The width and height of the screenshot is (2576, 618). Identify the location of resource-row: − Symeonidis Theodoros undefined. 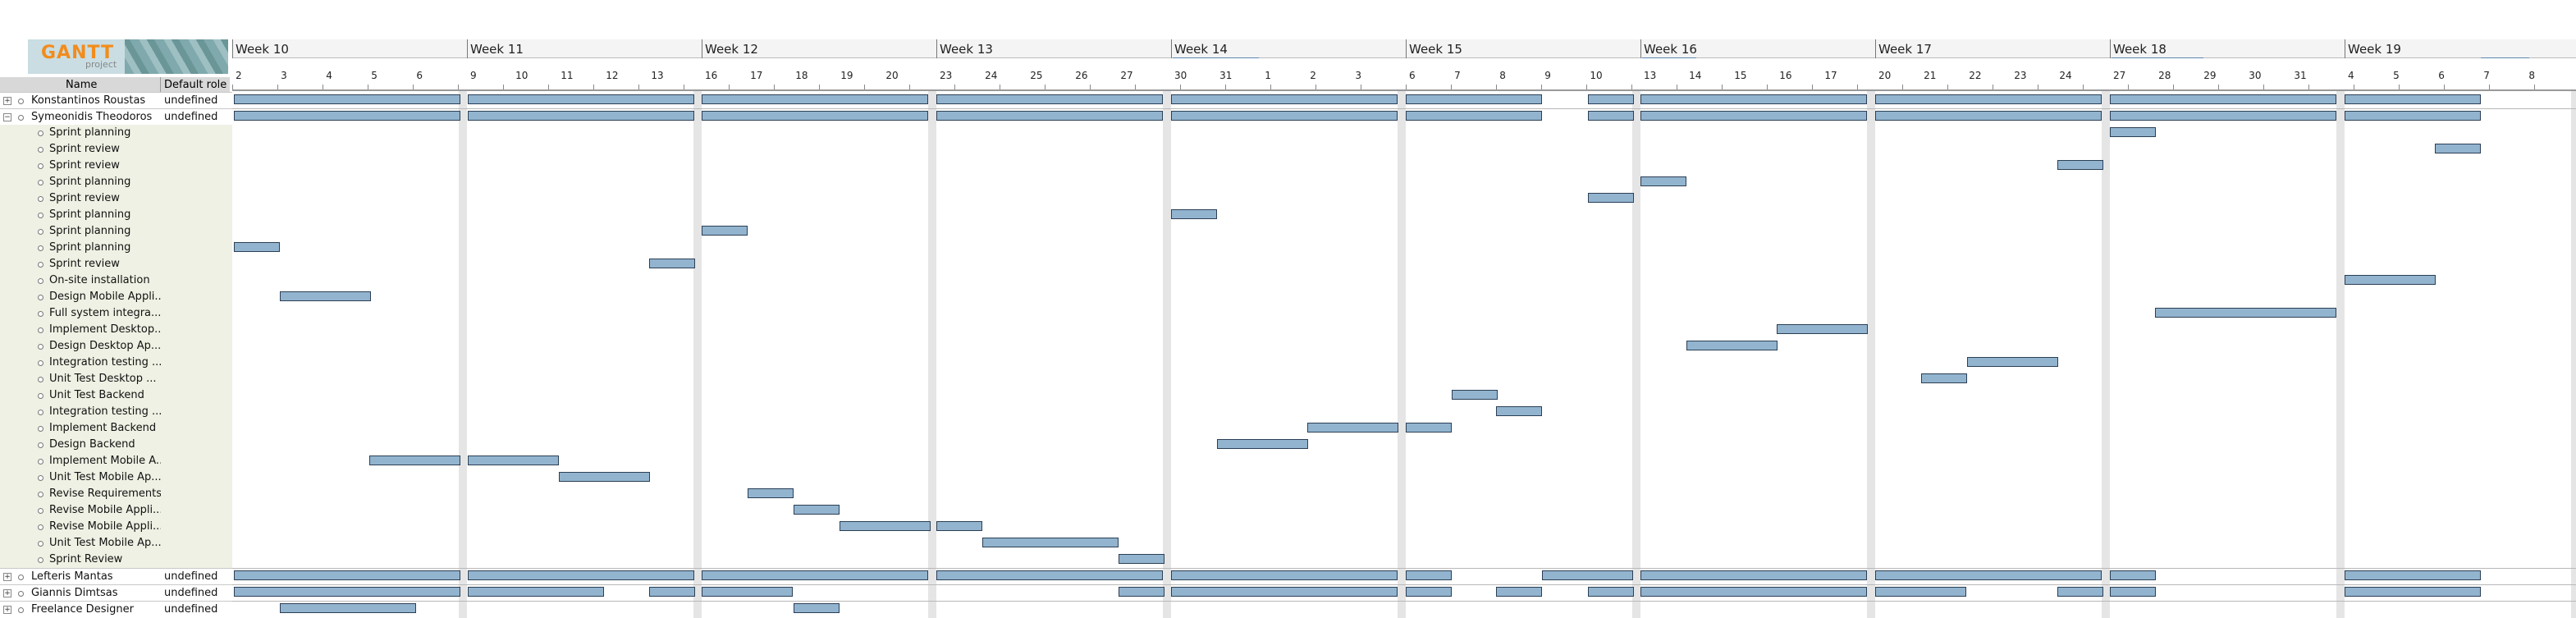
(116, 117).